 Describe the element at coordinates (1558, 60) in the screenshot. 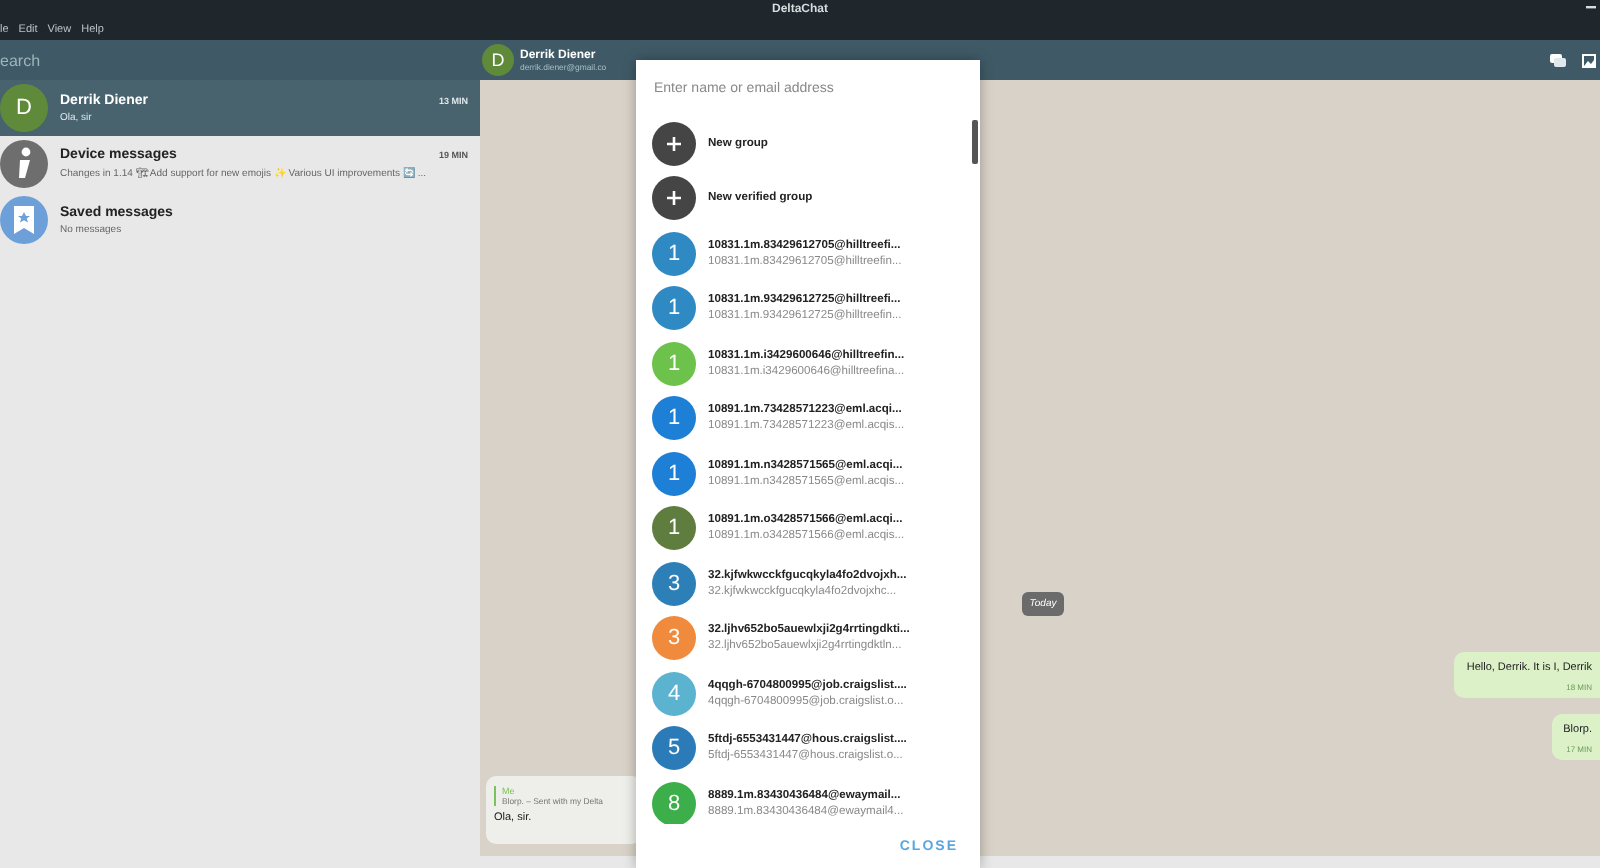

I see `chat-bubbles-icon` at that location.